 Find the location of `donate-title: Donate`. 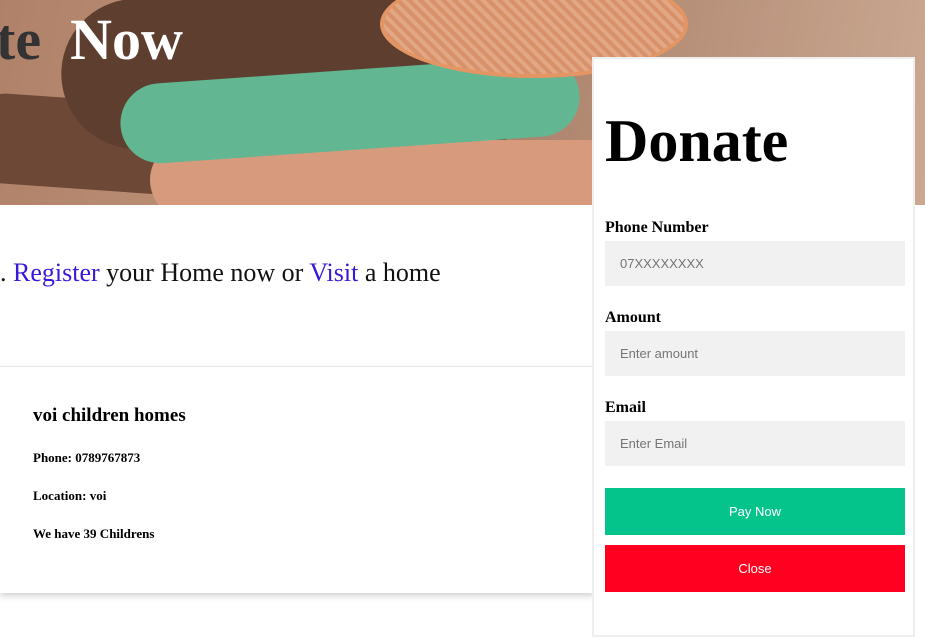

donate-title: Donate is located at coordinates (697, 141).